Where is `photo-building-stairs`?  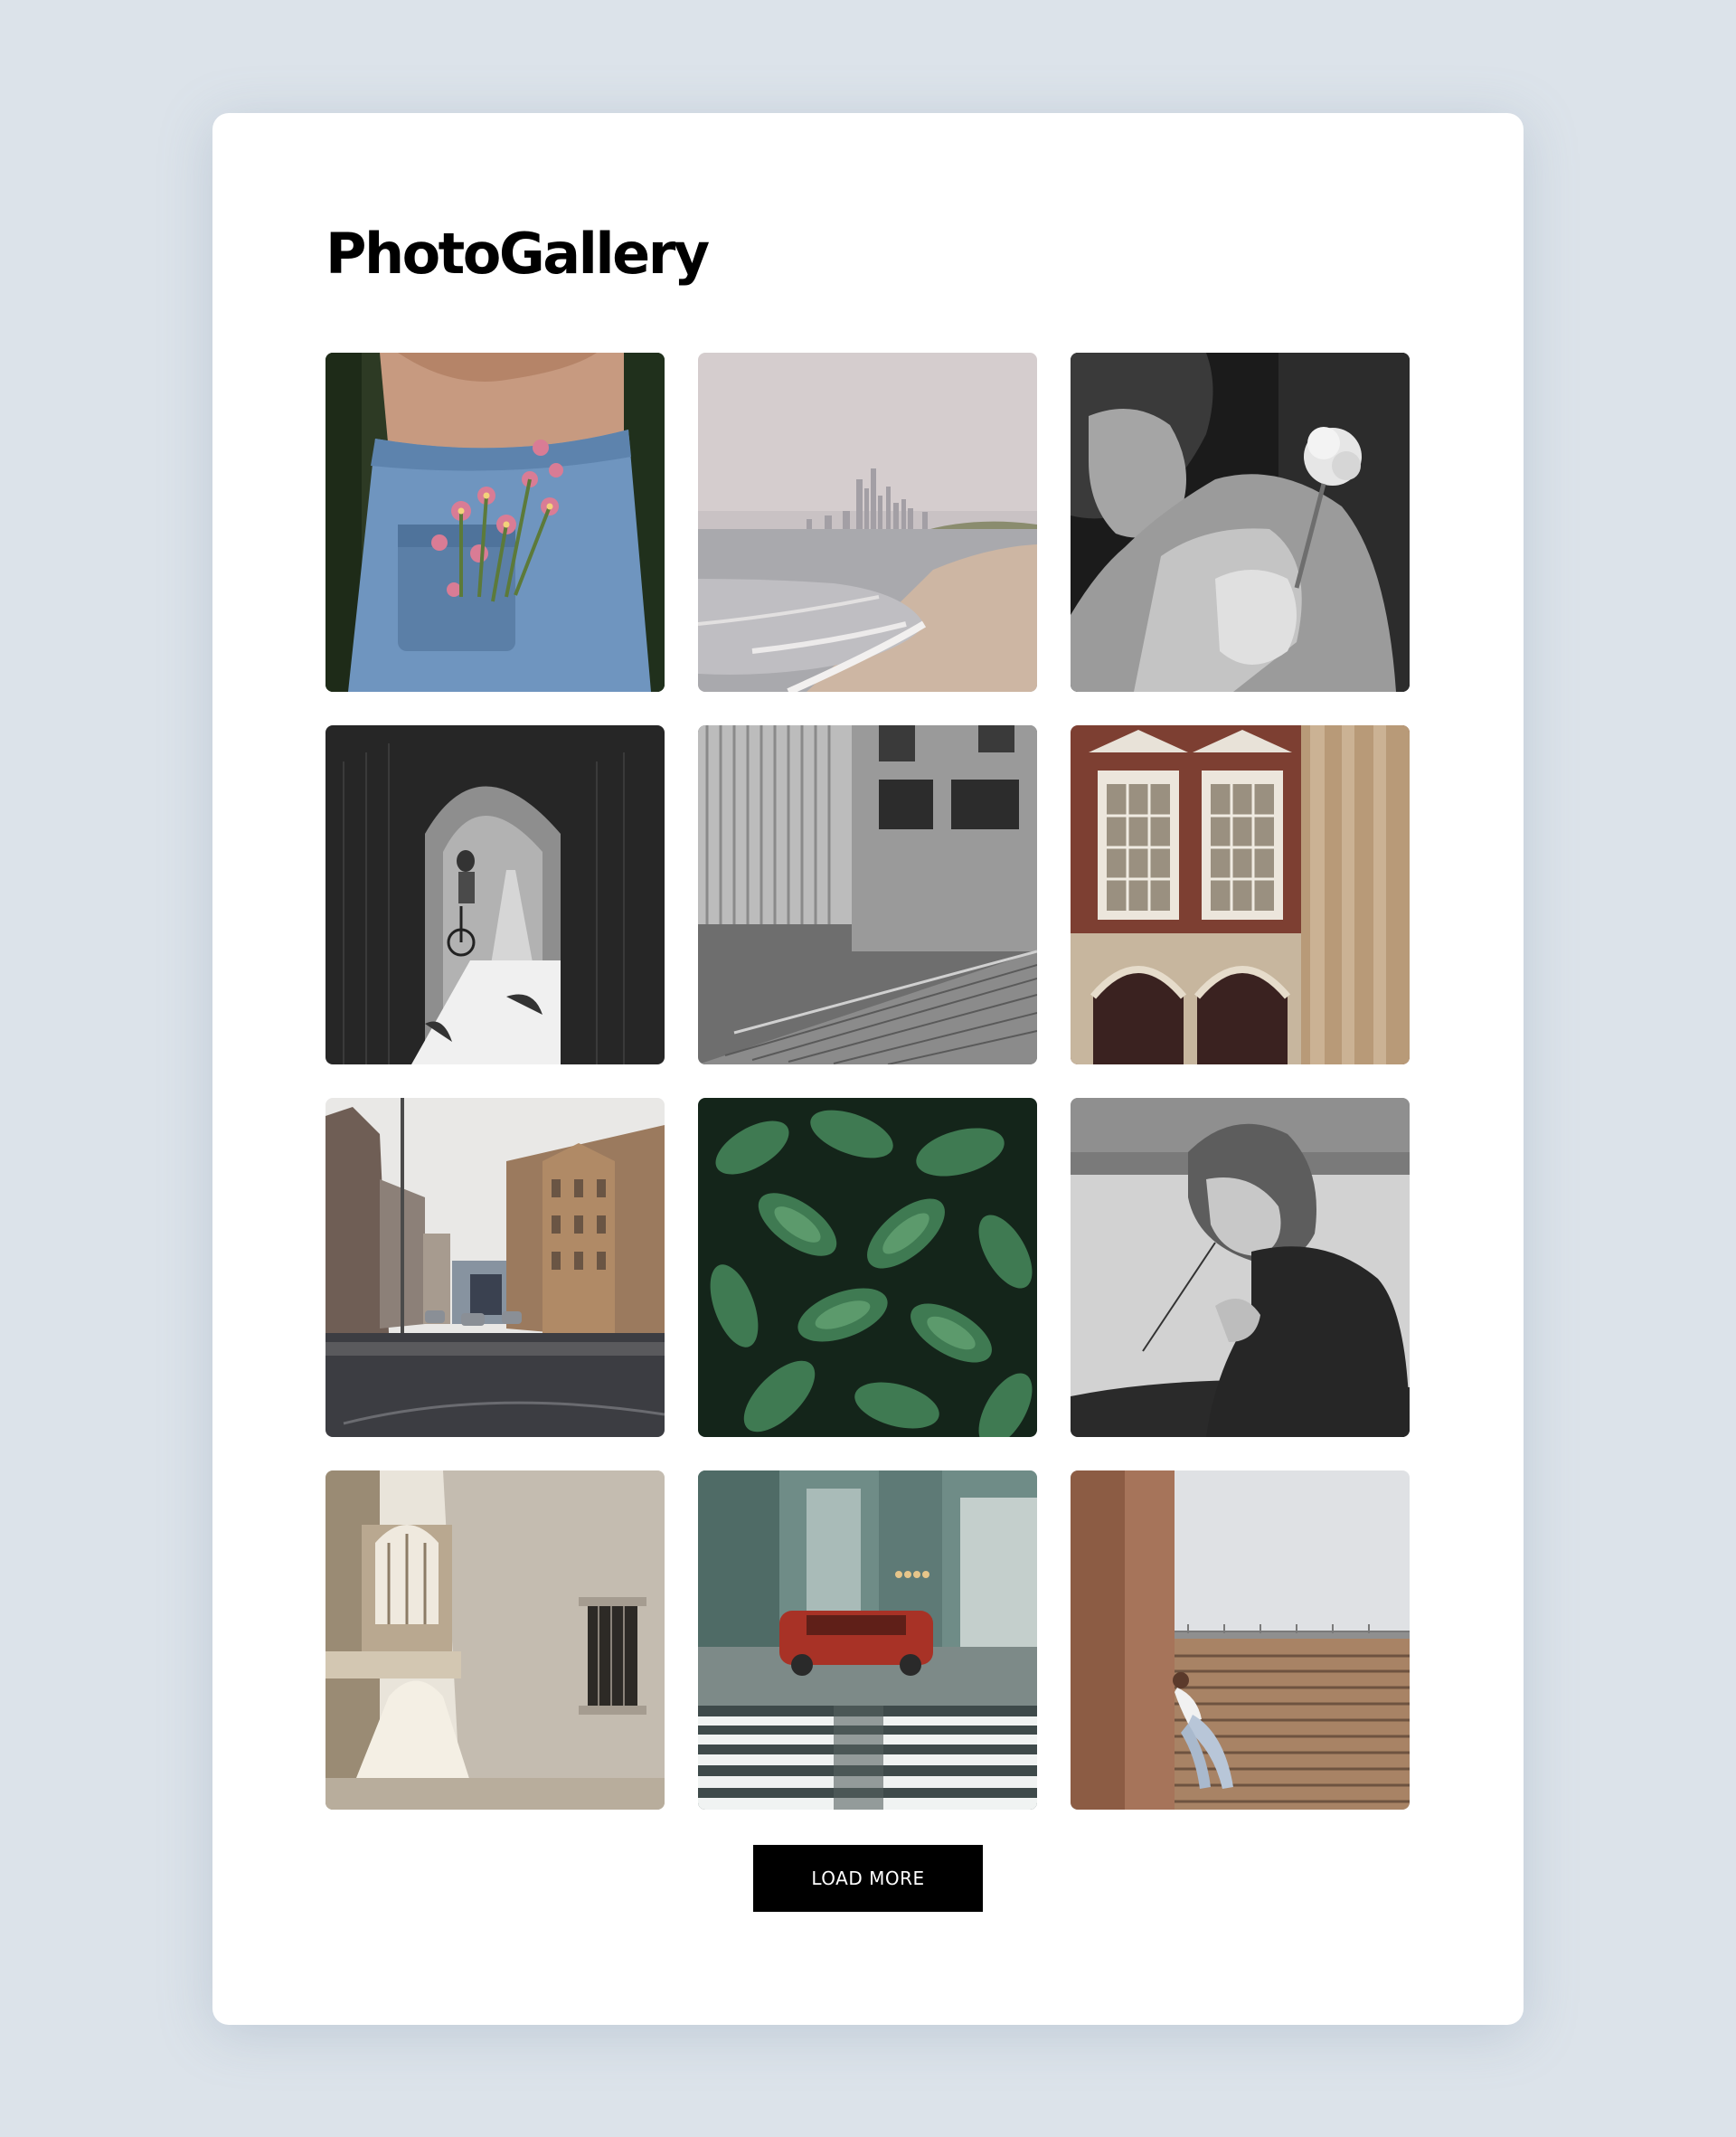
photo-building-stairs is located at coordinates (868, 894).